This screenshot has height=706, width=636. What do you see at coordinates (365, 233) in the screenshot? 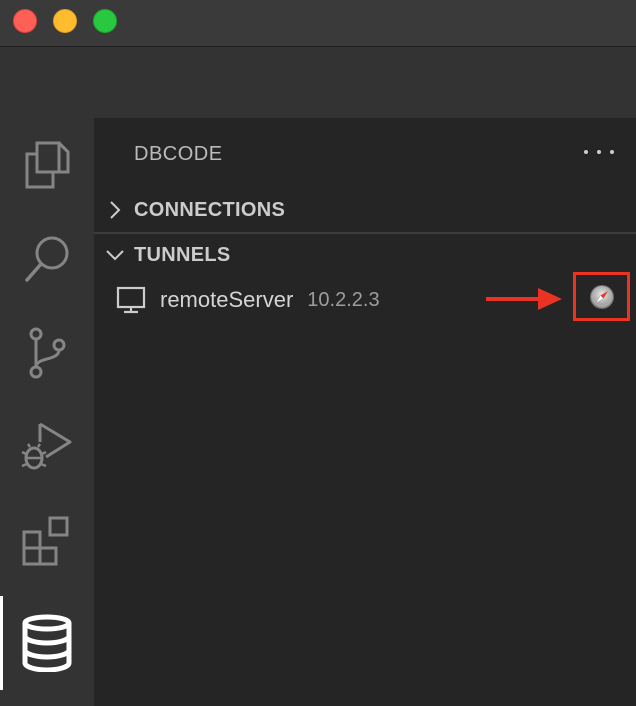
I see `section-divider` at bounding box center [365, 233].